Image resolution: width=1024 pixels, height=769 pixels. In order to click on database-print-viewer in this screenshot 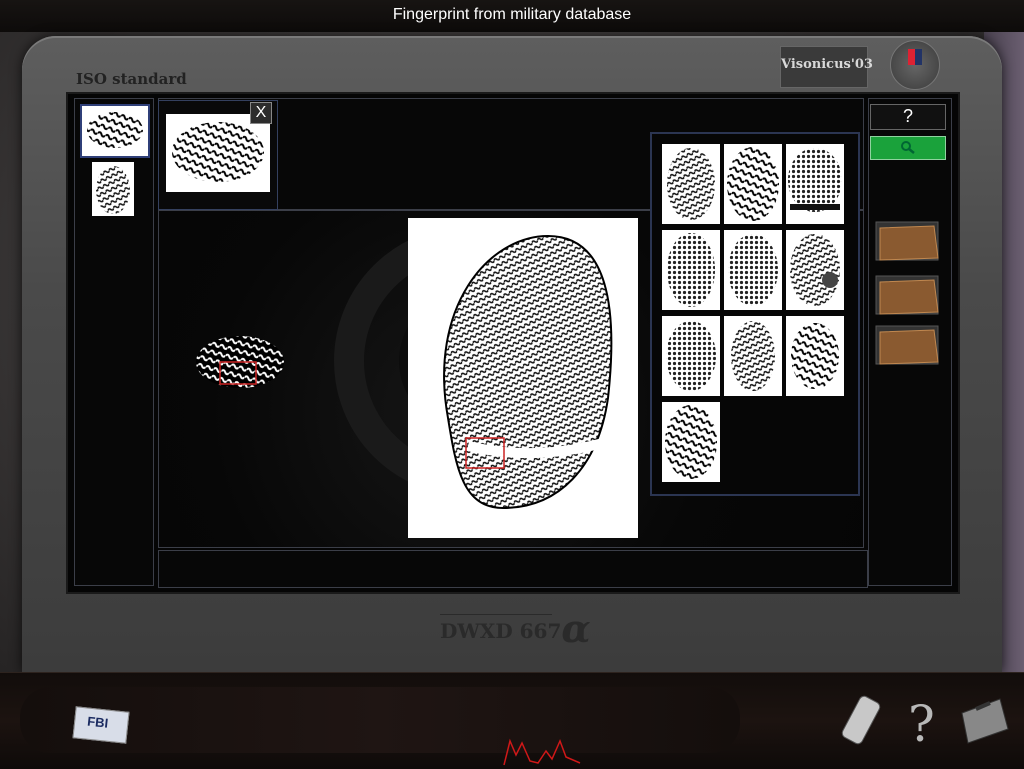, I will do `click(523, 378)`.